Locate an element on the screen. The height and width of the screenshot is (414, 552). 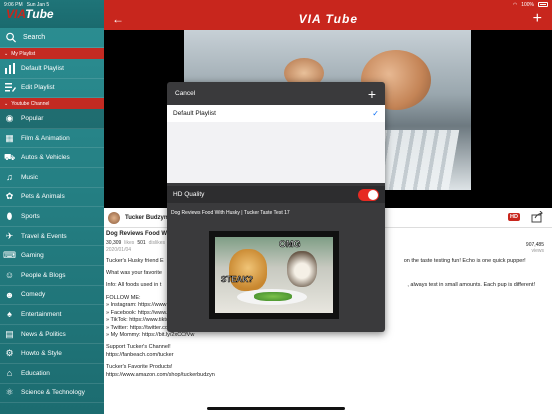
edit-list-icon is located at coordinates (9, 87).